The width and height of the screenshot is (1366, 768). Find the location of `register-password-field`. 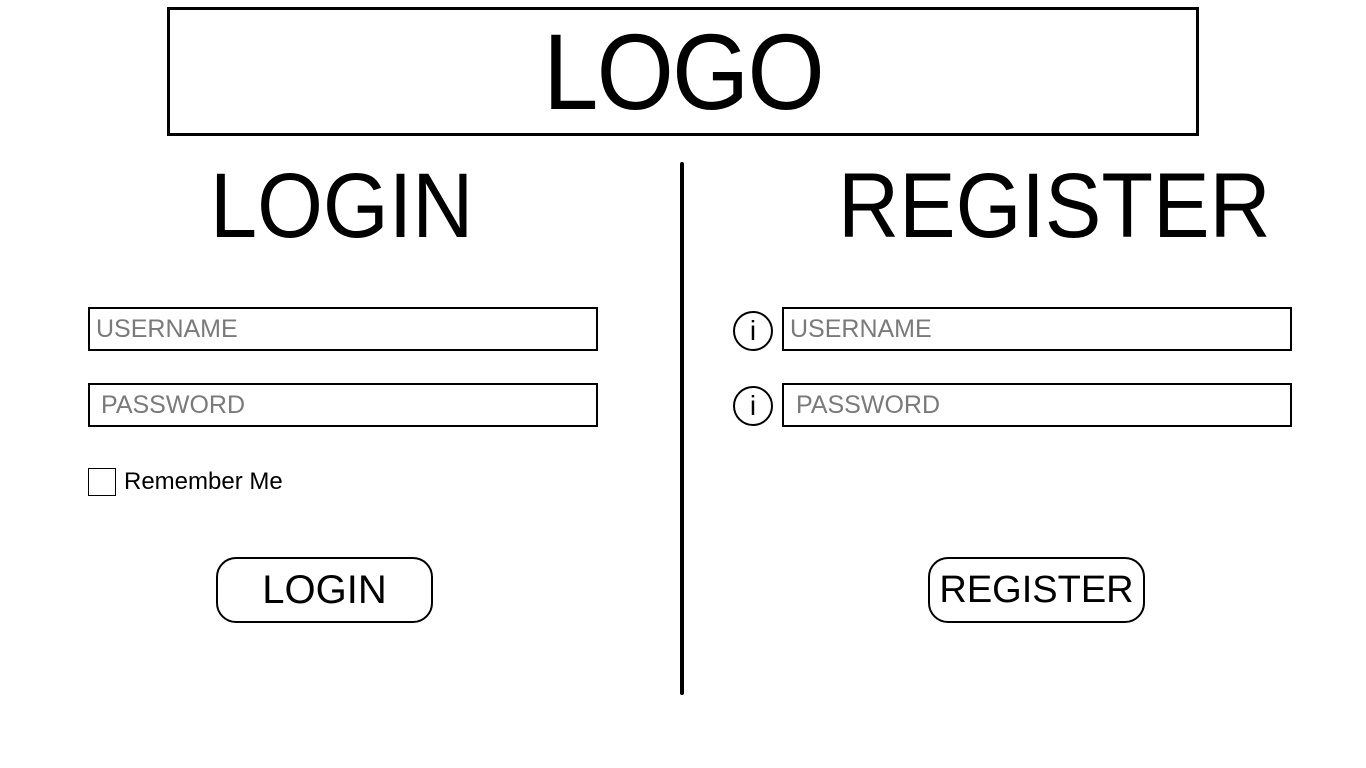

register-password-field is located at coordinates (1037, 405).